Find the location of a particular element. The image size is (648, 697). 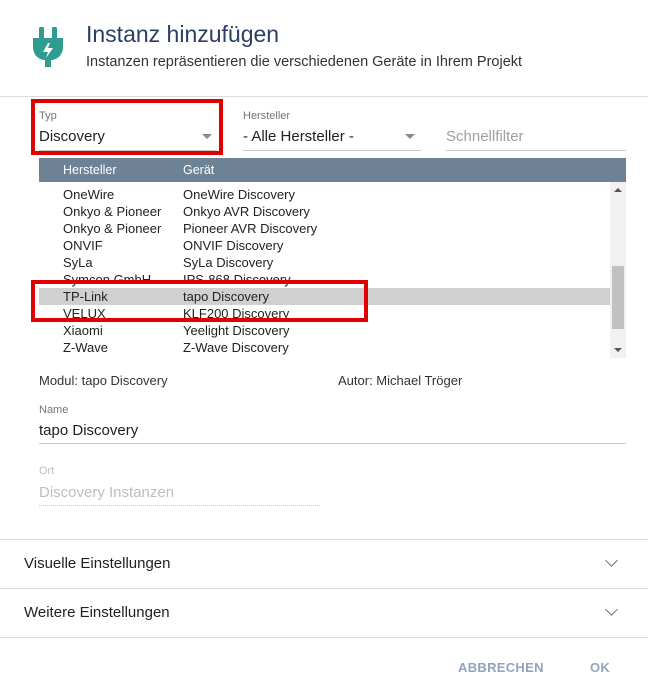

type-label: Typ is located at coordinates (48, 116).